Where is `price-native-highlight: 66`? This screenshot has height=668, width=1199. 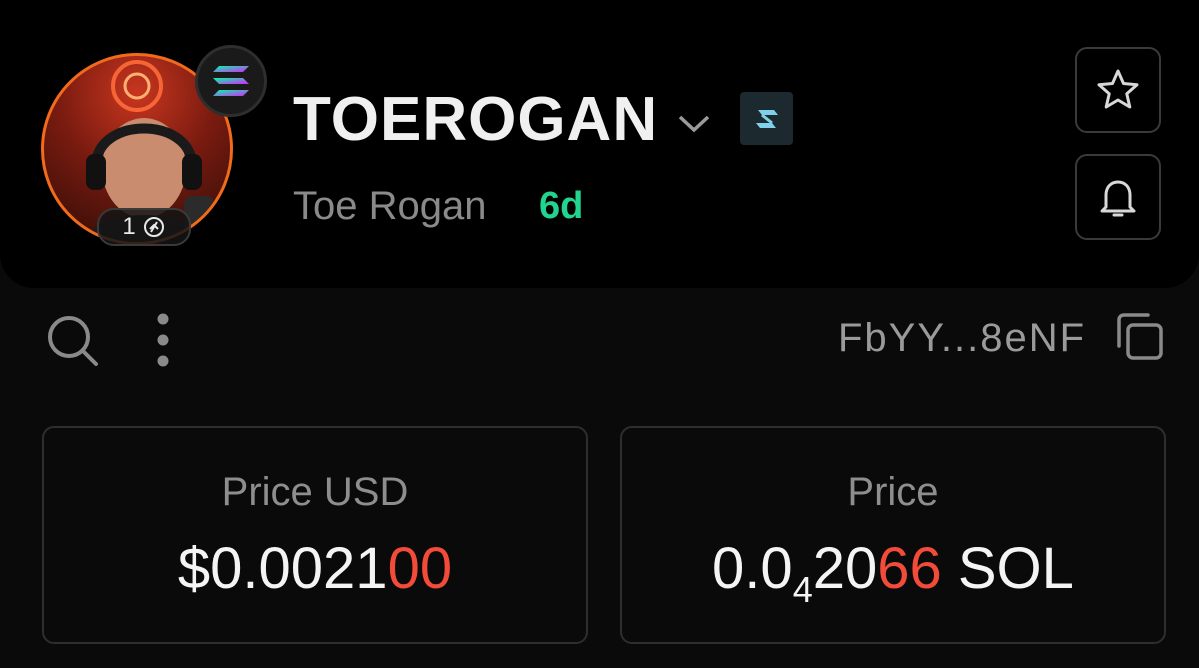 price-native-highlight: 66 is located at coordinates (909, 568).